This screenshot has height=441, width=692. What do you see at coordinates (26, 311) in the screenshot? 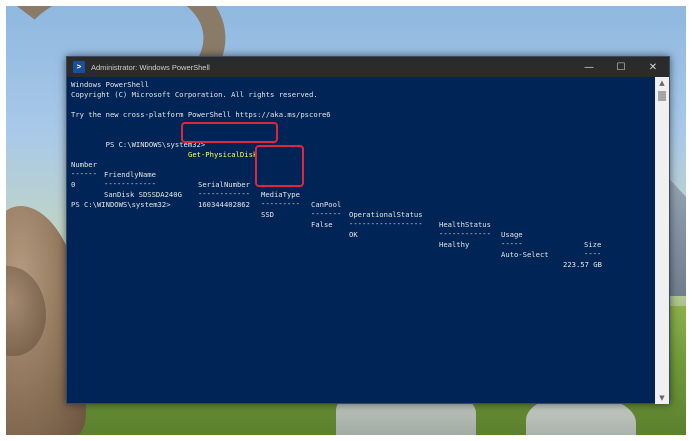
I see `ibex-head` at bounding box center [26, 311].